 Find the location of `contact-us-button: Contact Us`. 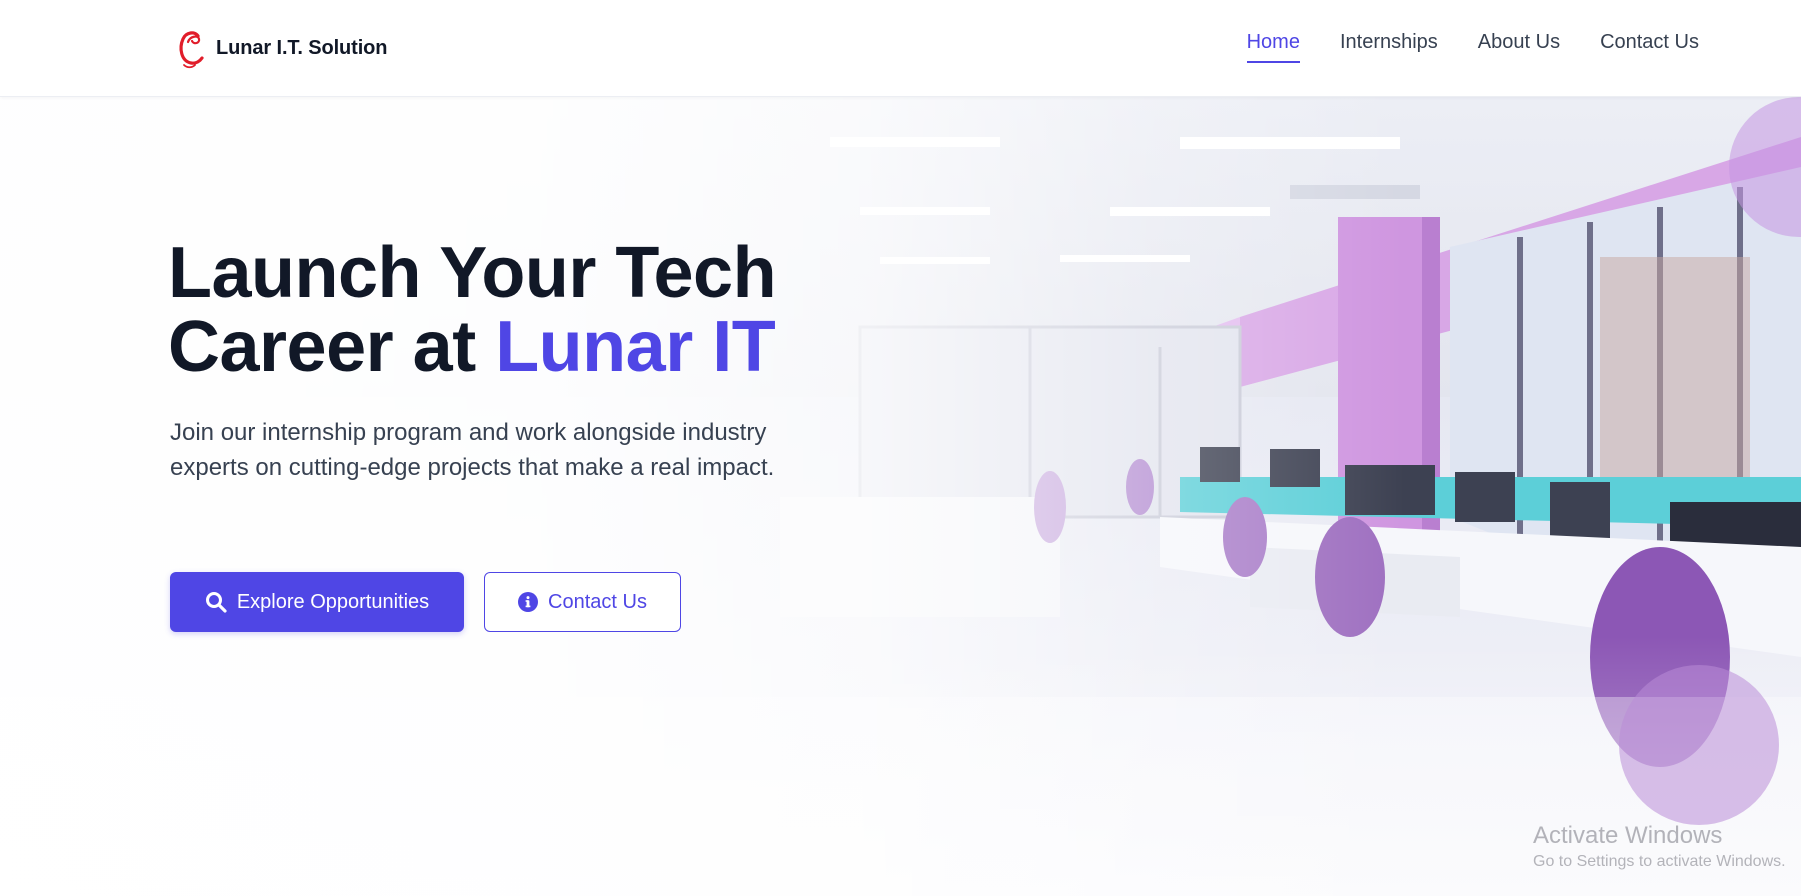

contact-us-button: Contact Us is located at coordinates (582, 602).